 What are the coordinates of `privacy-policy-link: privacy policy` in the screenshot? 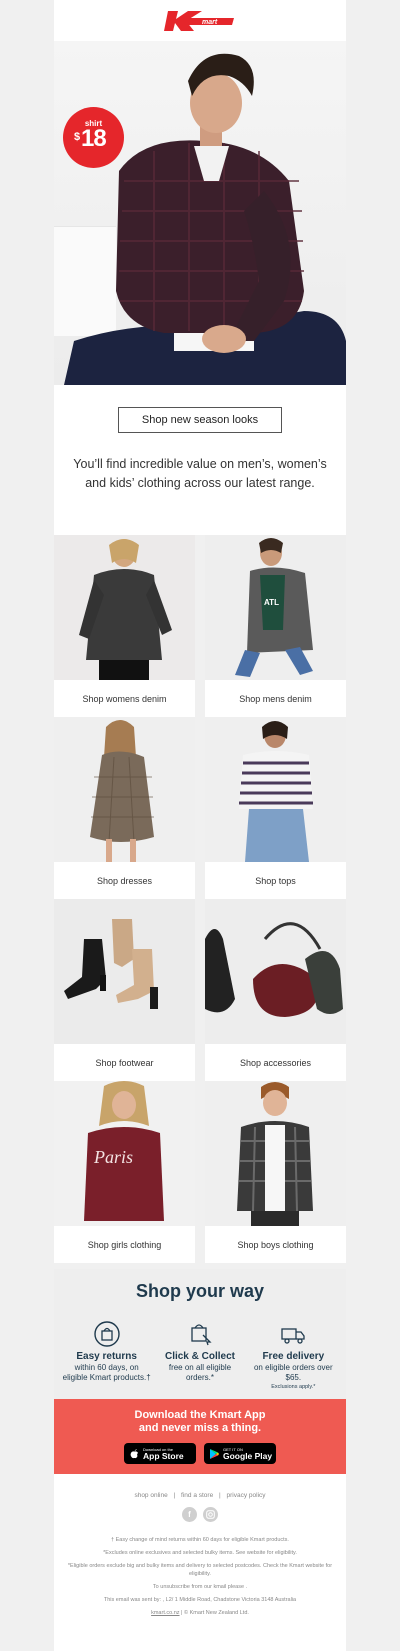 It's located at (246, 1495).